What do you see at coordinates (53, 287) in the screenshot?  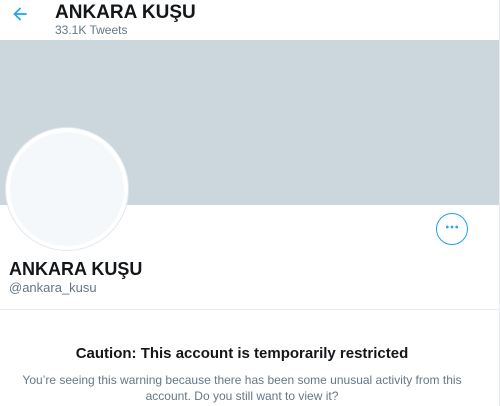 I see `profile-handle: @ankara_kusu` at bounding box center [53, 287].